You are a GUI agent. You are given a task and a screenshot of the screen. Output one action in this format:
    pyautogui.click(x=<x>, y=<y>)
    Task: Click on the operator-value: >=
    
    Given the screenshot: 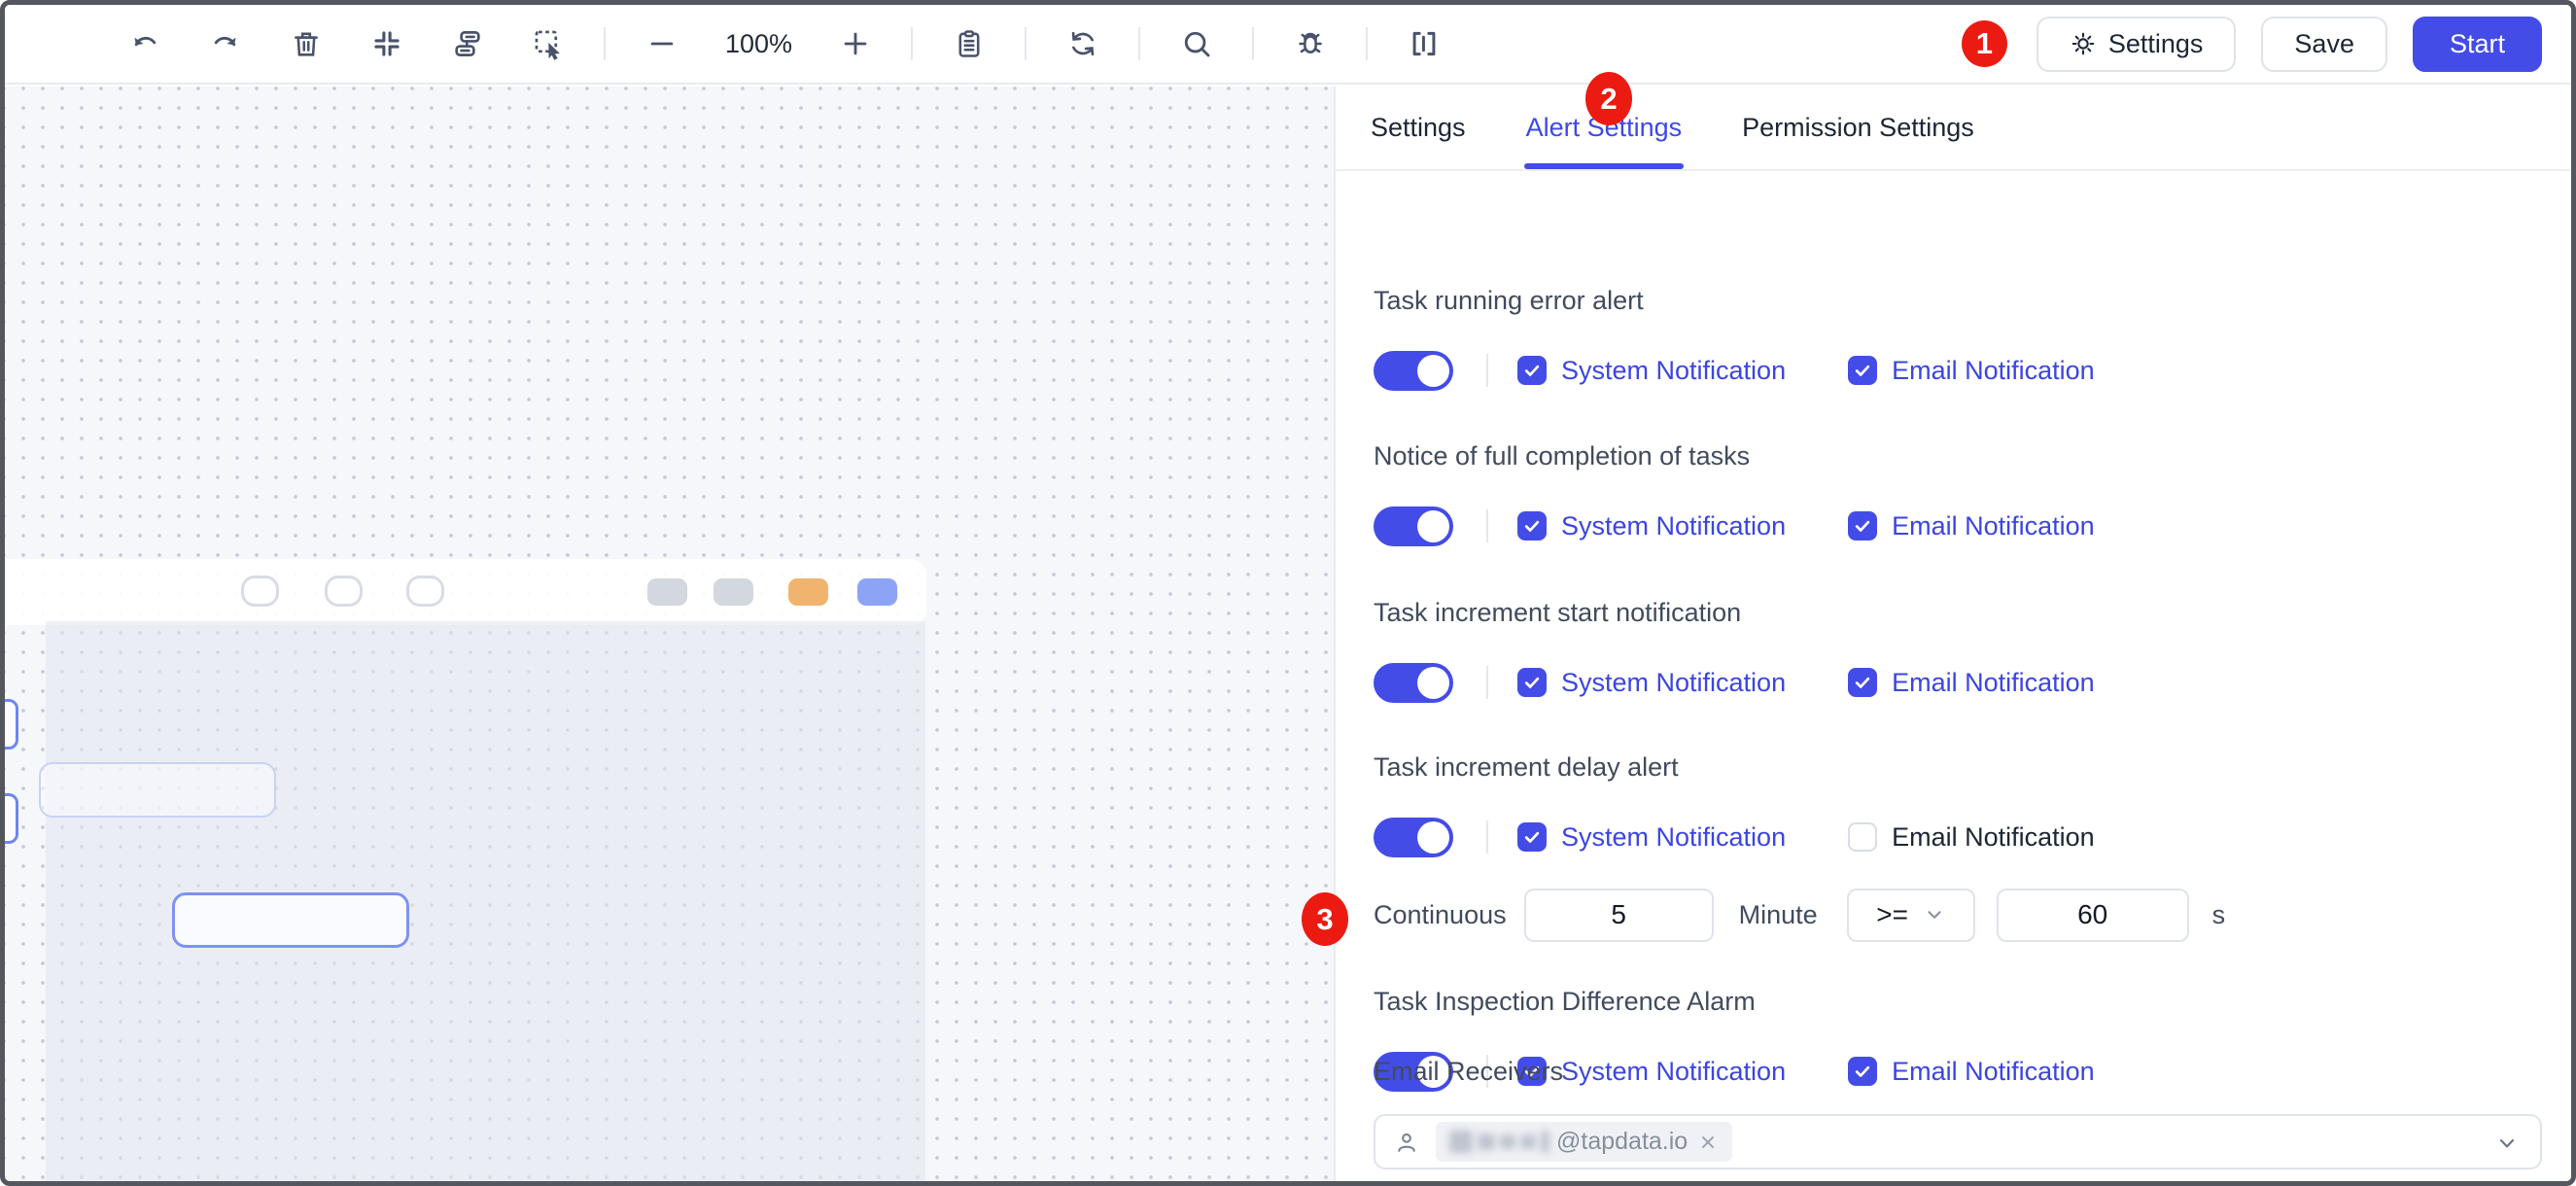 What is the action you would take?
    pyautogui.click(x=1892, y=914)
    